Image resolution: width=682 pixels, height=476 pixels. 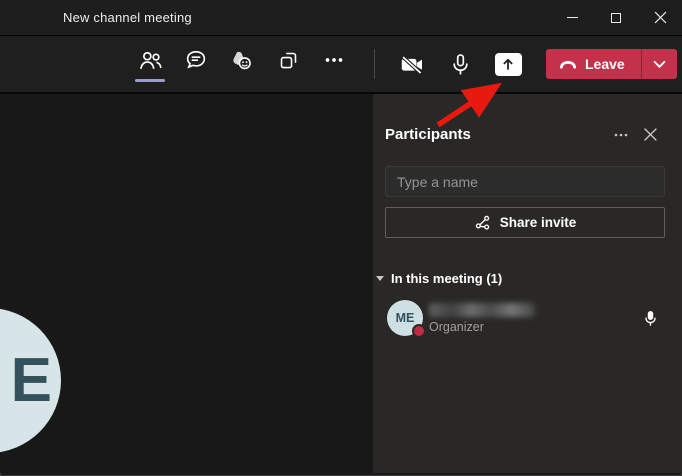 I want to click on panel-more-button, so click(x=614, y=135).